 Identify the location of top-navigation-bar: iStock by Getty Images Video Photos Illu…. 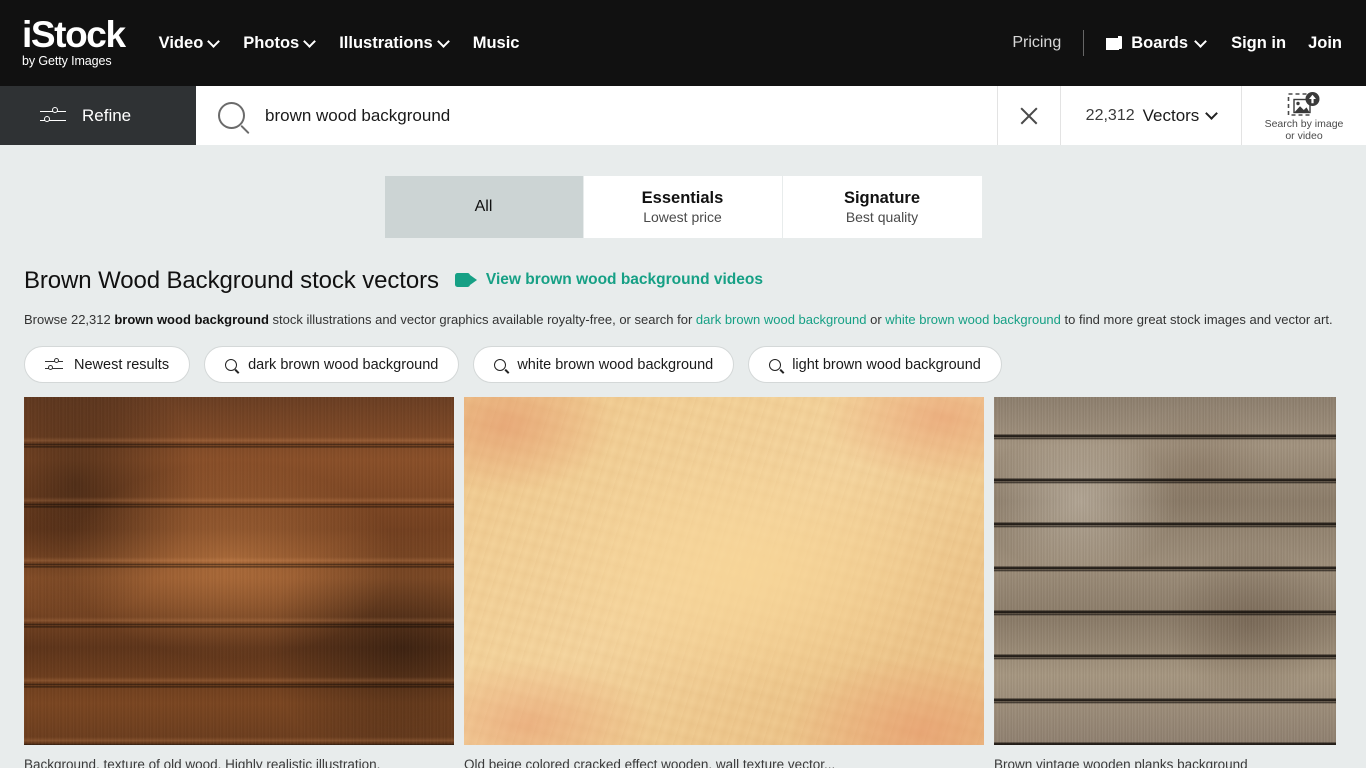
(683, 43).